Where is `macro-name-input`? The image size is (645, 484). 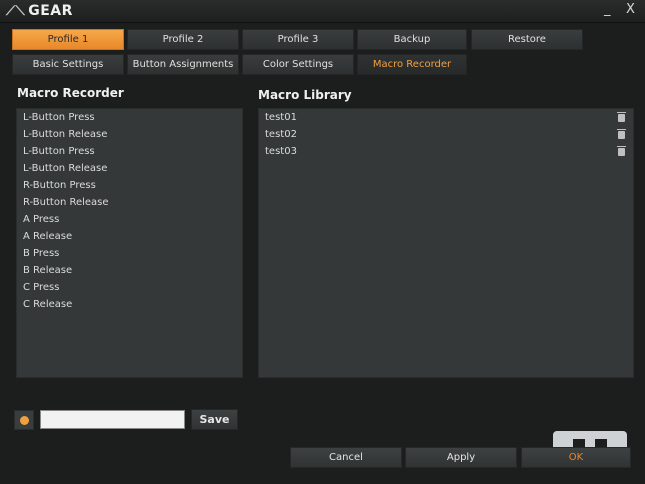
macro-name-input is located at coordinates (112, 419).